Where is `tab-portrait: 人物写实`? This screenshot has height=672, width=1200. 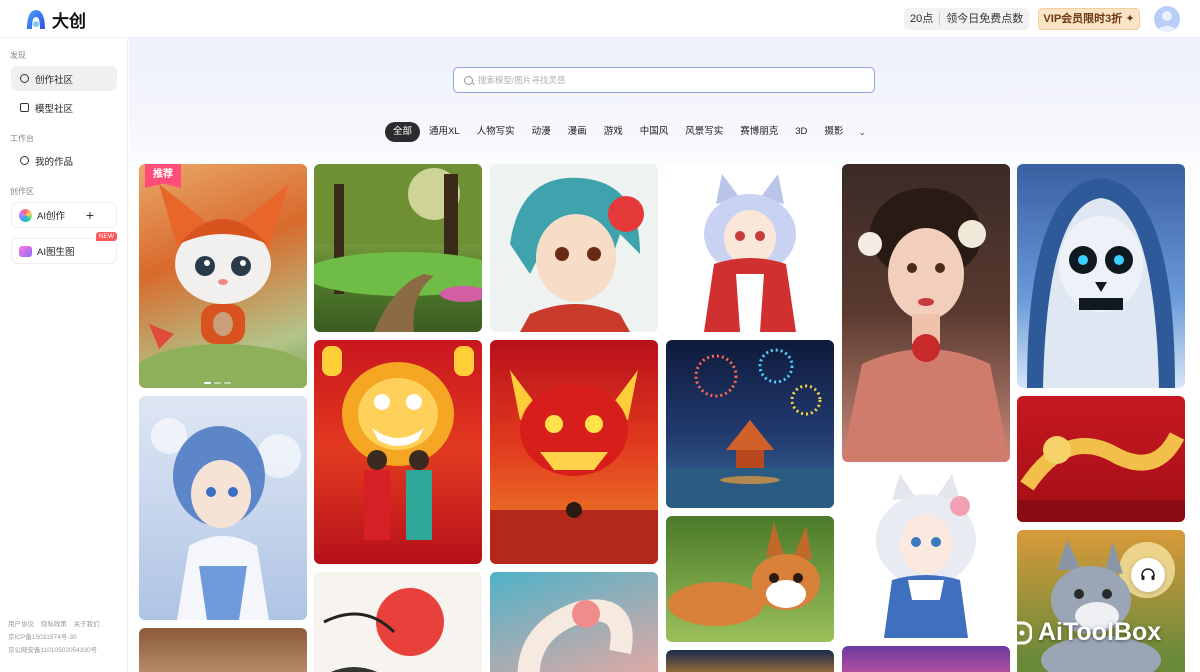 tab-portrait: 人物写实 is located at coordinates (496, 132).